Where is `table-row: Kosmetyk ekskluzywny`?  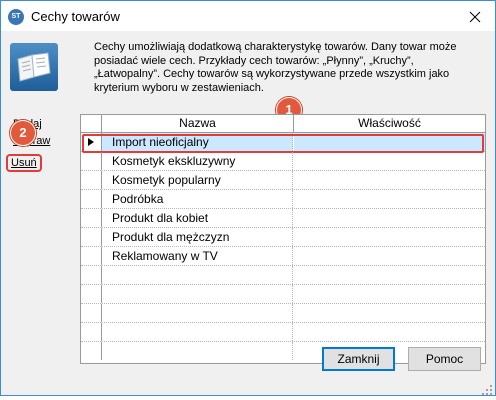
table-row: Kosmetyk ekskluzywny is located at coordinates (283, 161).